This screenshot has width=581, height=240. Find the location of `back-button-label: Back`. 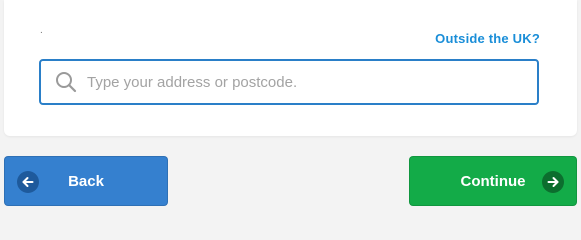

back-button-label: Back is located at coordinates (86, 181).